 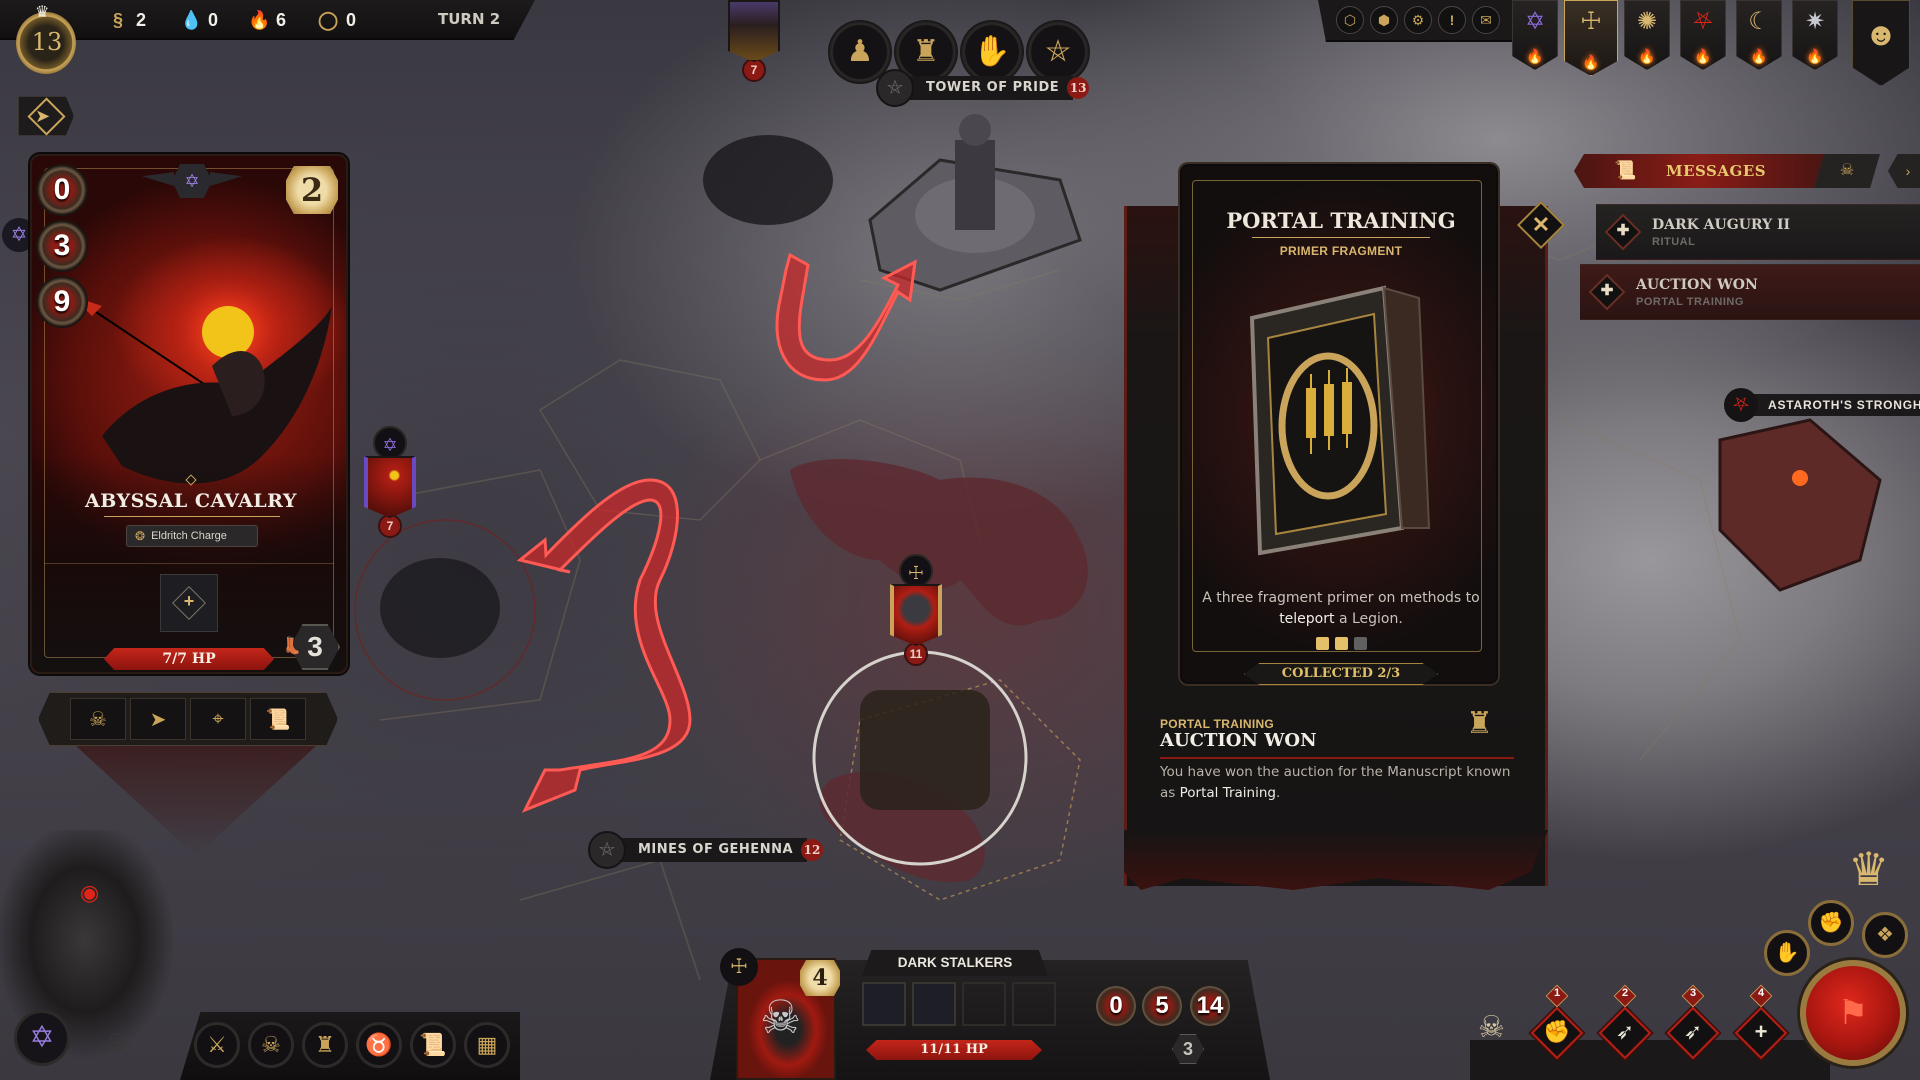 I want to click on end-turn-button: ⚑, so click(x=1853, y=1013).